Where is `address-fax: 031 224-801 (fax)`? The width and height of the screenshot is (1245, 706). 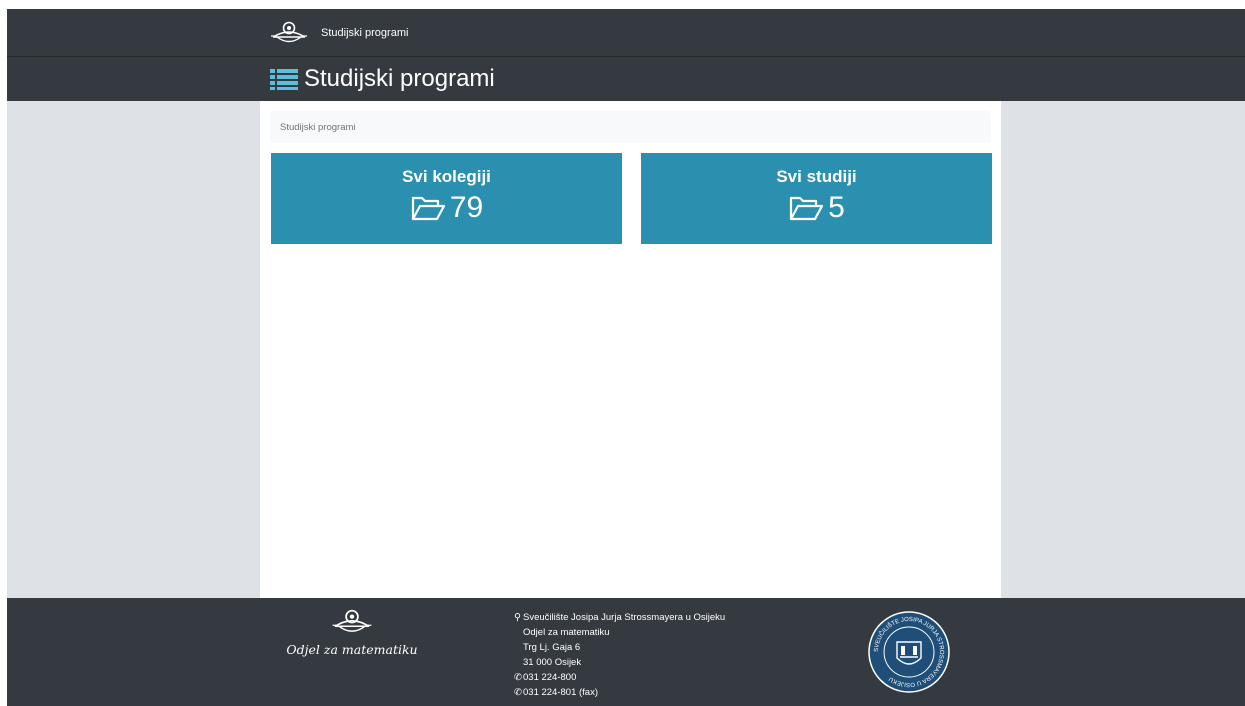 address-fax: 031 224-801 (fax) is located at coordinates (560, 692).